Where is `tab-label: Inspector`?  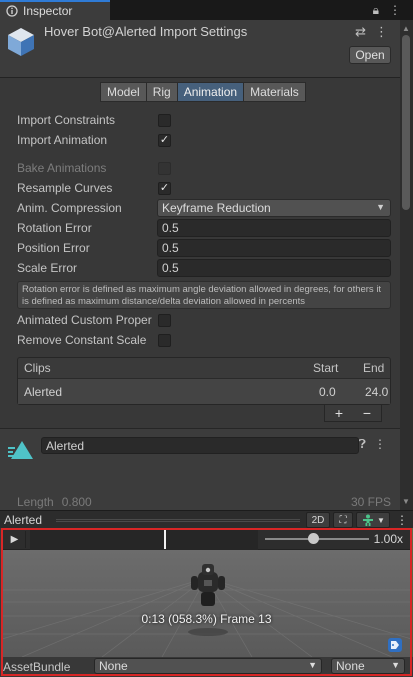
tab-label: Inspector is located at coordinates (48, 11).